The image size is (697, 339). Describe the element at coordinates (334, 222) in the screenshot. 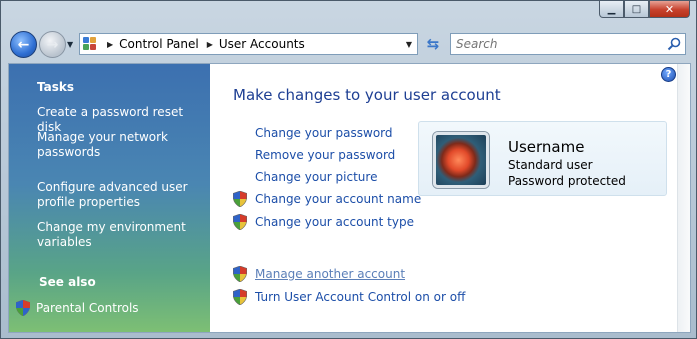

I see `link-change-account-type: Change your account type` at that location.